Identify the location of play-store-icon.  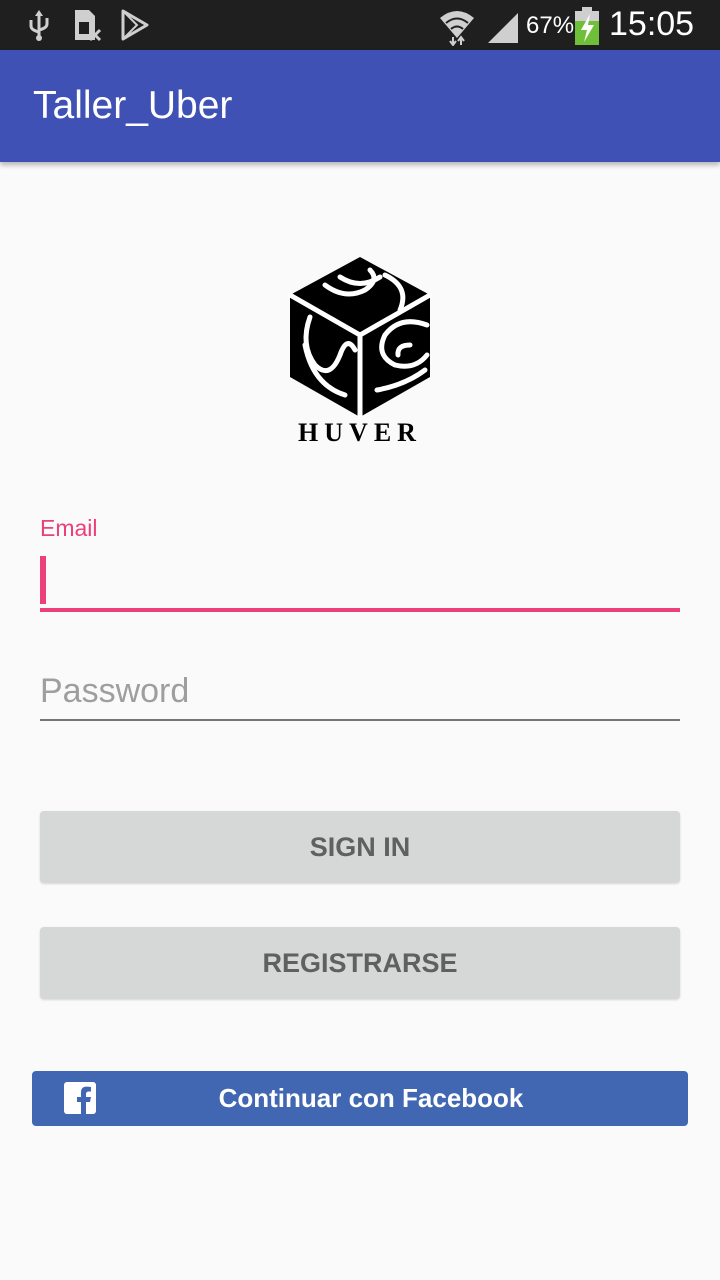
(135, 25).